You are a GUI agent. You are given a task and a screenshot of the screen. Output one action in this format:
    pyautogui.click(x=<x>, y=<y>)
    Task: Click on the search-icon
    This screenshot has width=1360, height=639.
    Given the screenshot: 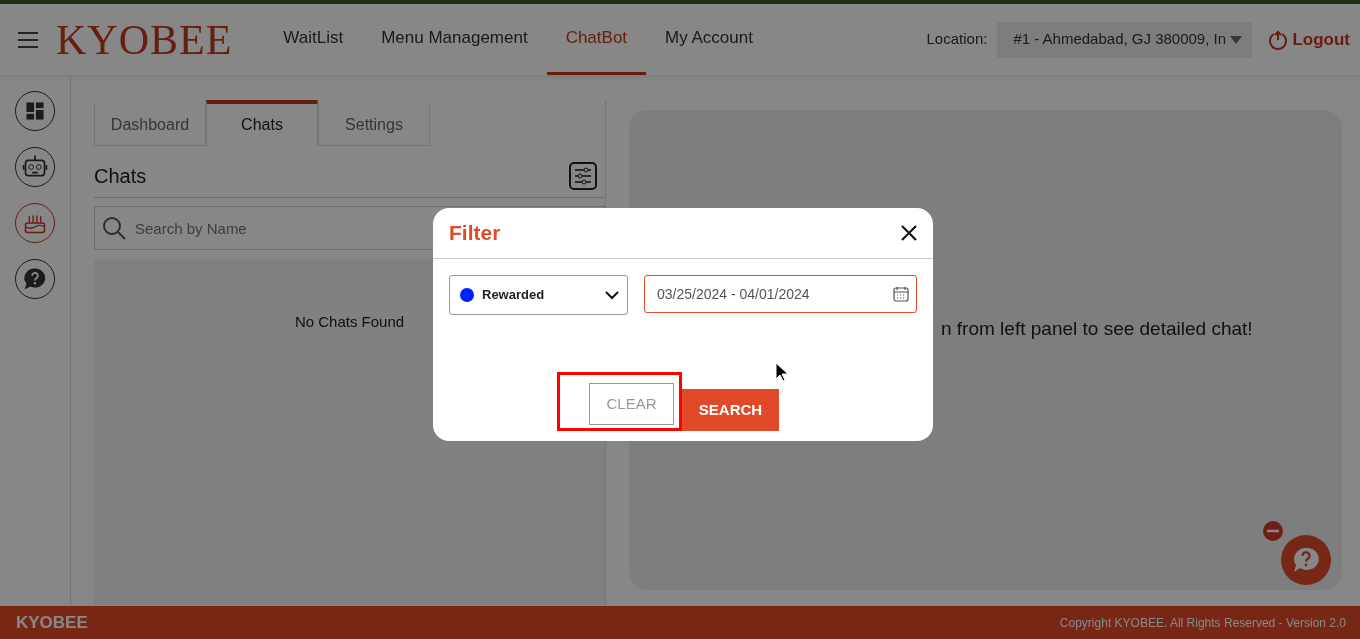 What is the action you would take?
    pyautogui.click(x=114, y=228)
    